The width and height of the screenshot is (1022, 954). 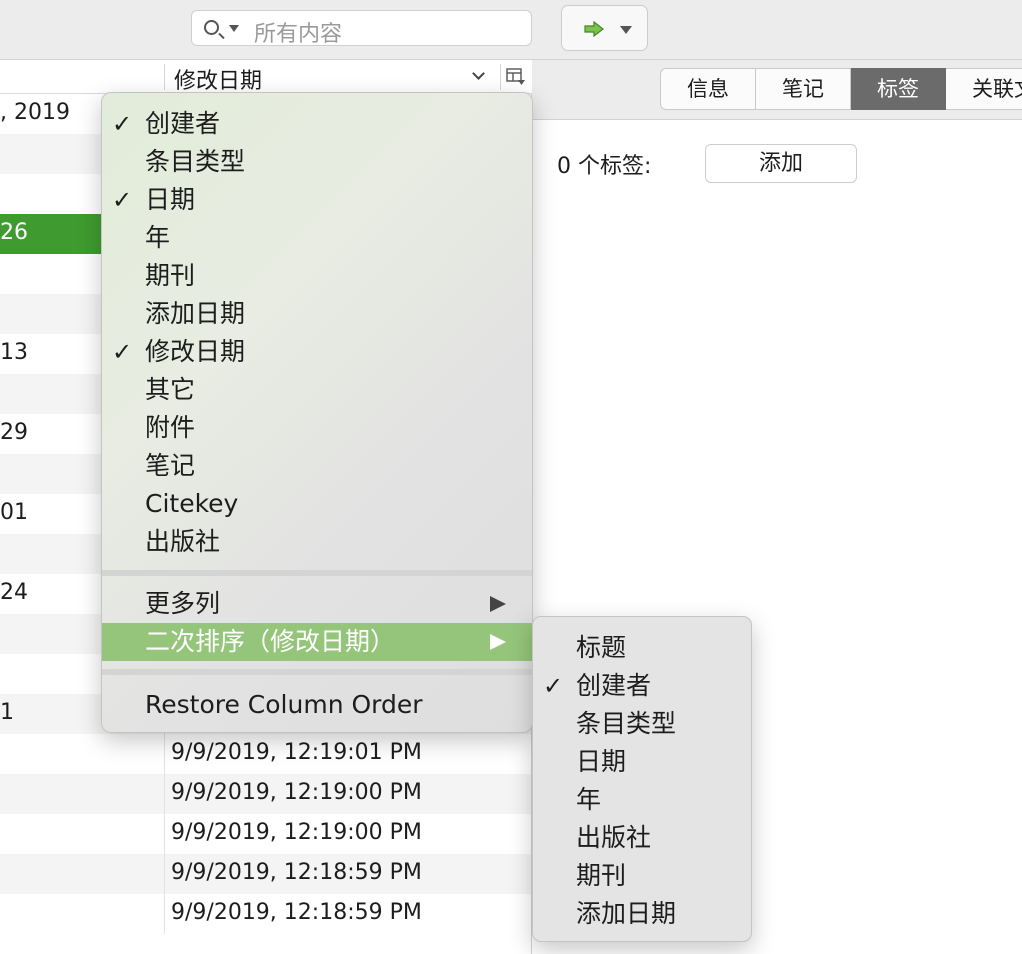 What do you see at coordinates (170, 389) in the screenshot?
I see `menu-item-label: 其它` at bounding box center [170, 389].